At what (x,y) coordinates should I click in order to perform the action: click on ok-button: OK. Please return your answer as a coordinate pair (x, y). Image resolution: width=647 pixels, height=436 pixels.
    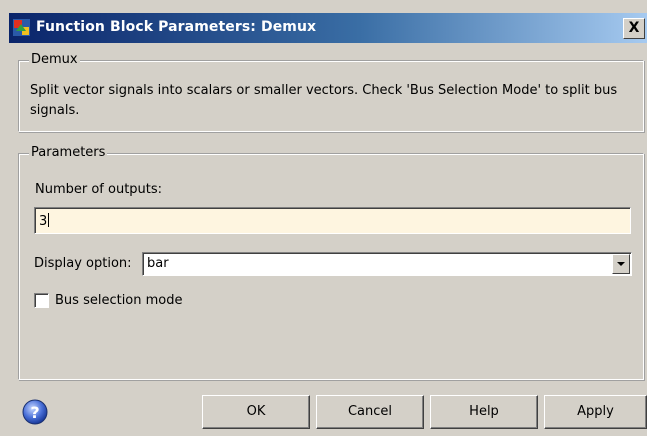
    Looking at the image, I should click on (256, 412).